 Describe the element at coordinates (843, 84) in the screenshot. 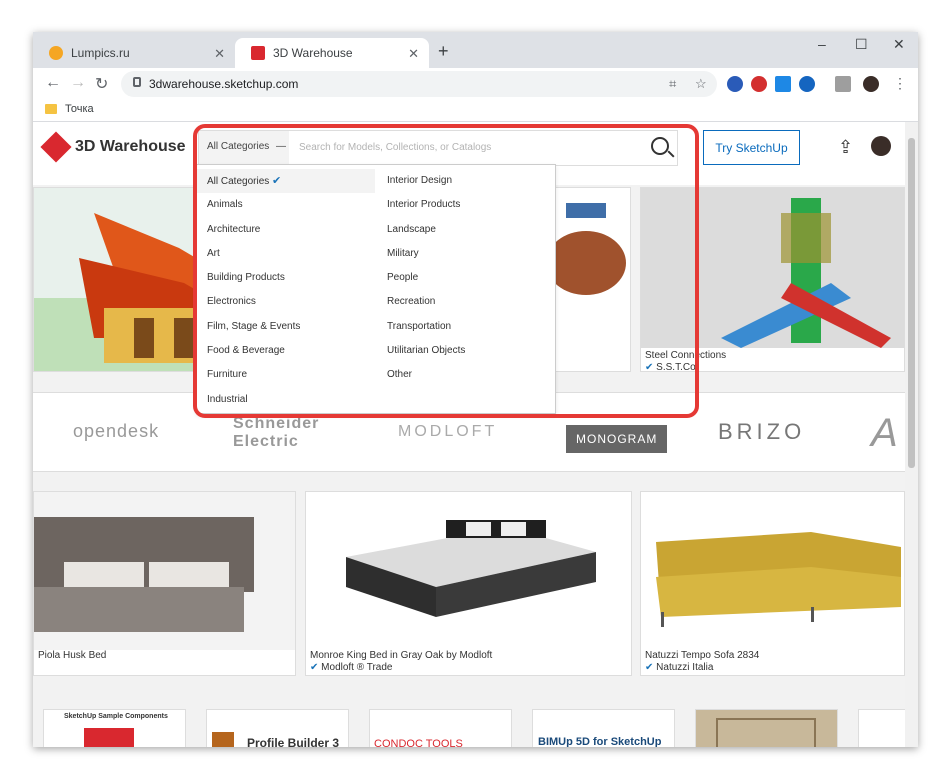

I see `reading-list-icon` at that location.